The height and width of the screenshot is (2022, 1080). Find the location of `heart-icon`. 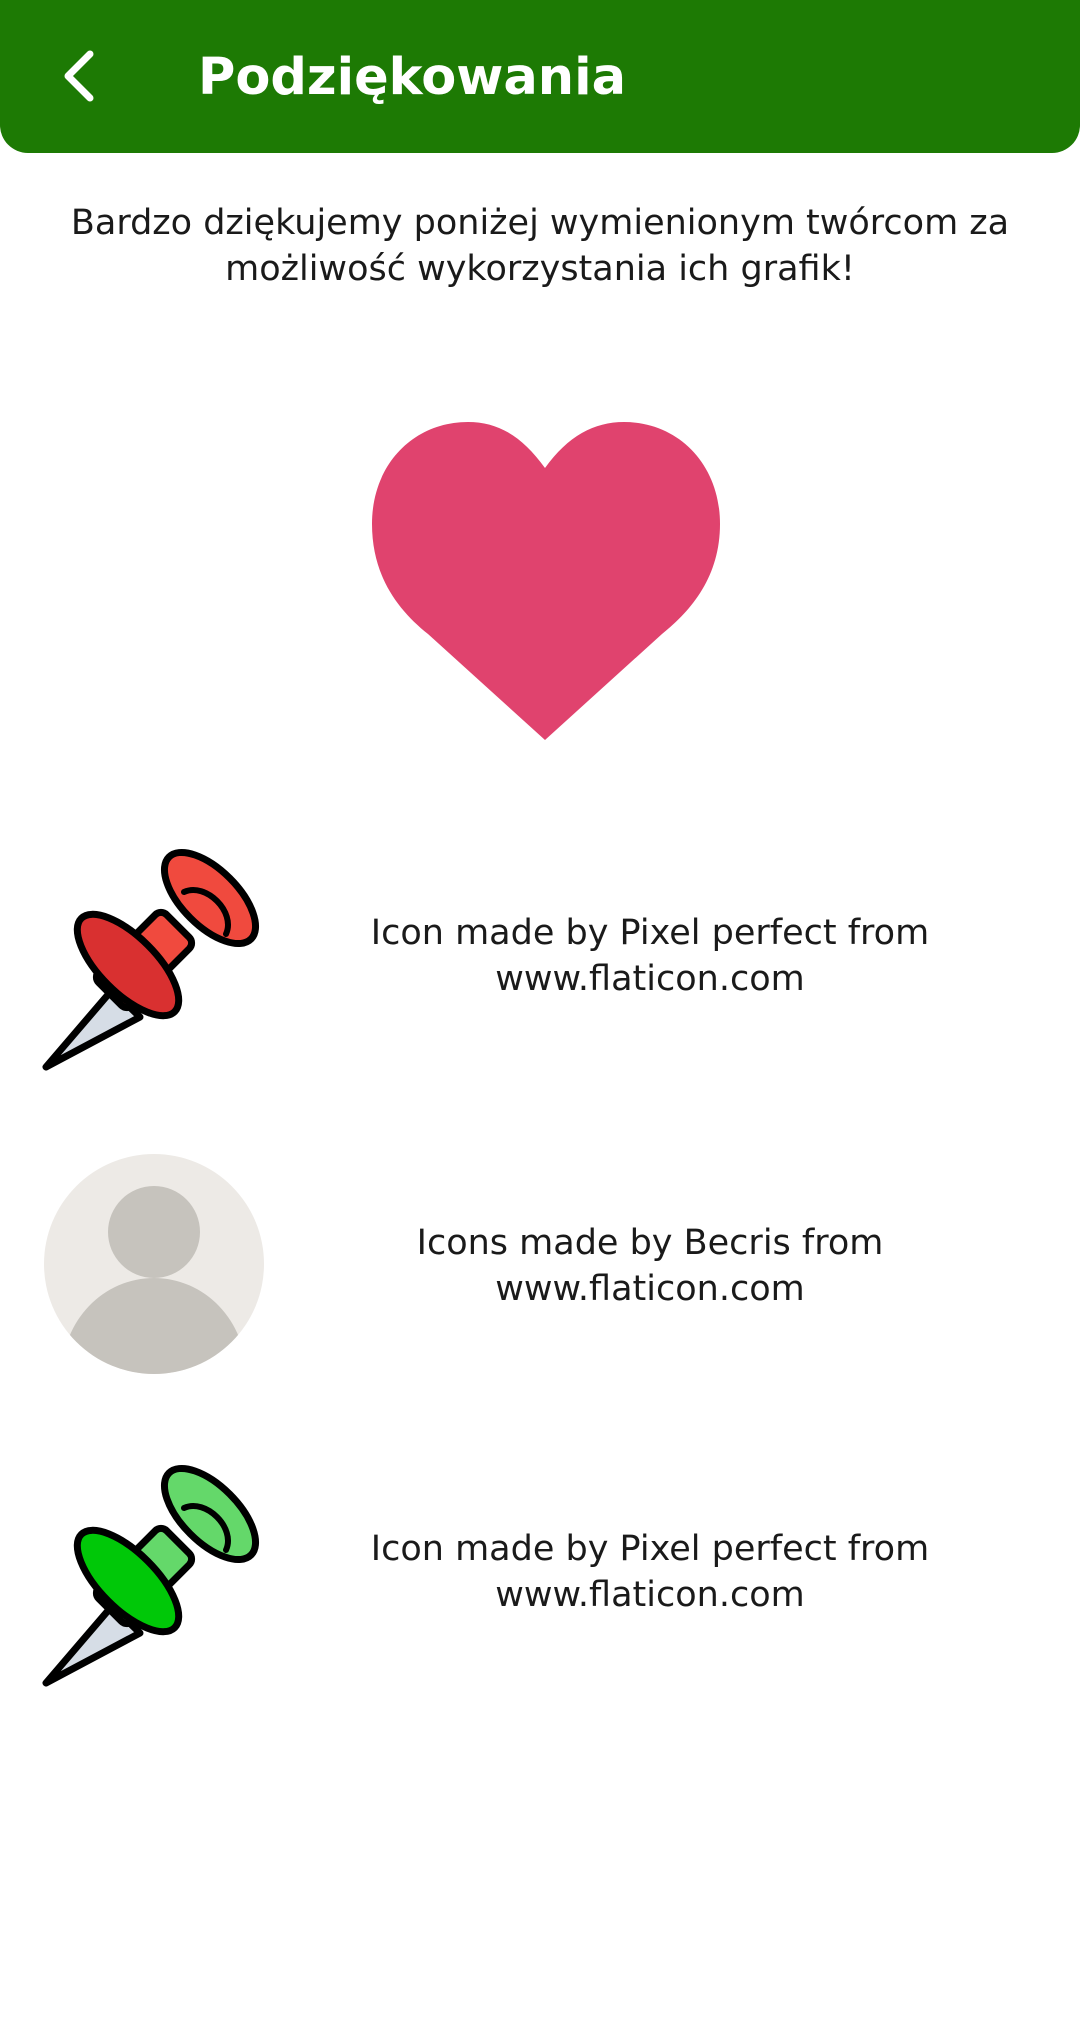

heart-icon is located at coordinates (546, 581).